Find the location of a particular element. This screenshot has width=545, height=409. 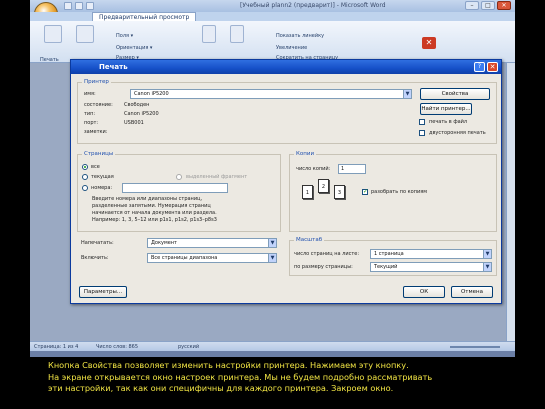

ribbon-show-ruler: Показать линейку is located at coordinates (300, 36).